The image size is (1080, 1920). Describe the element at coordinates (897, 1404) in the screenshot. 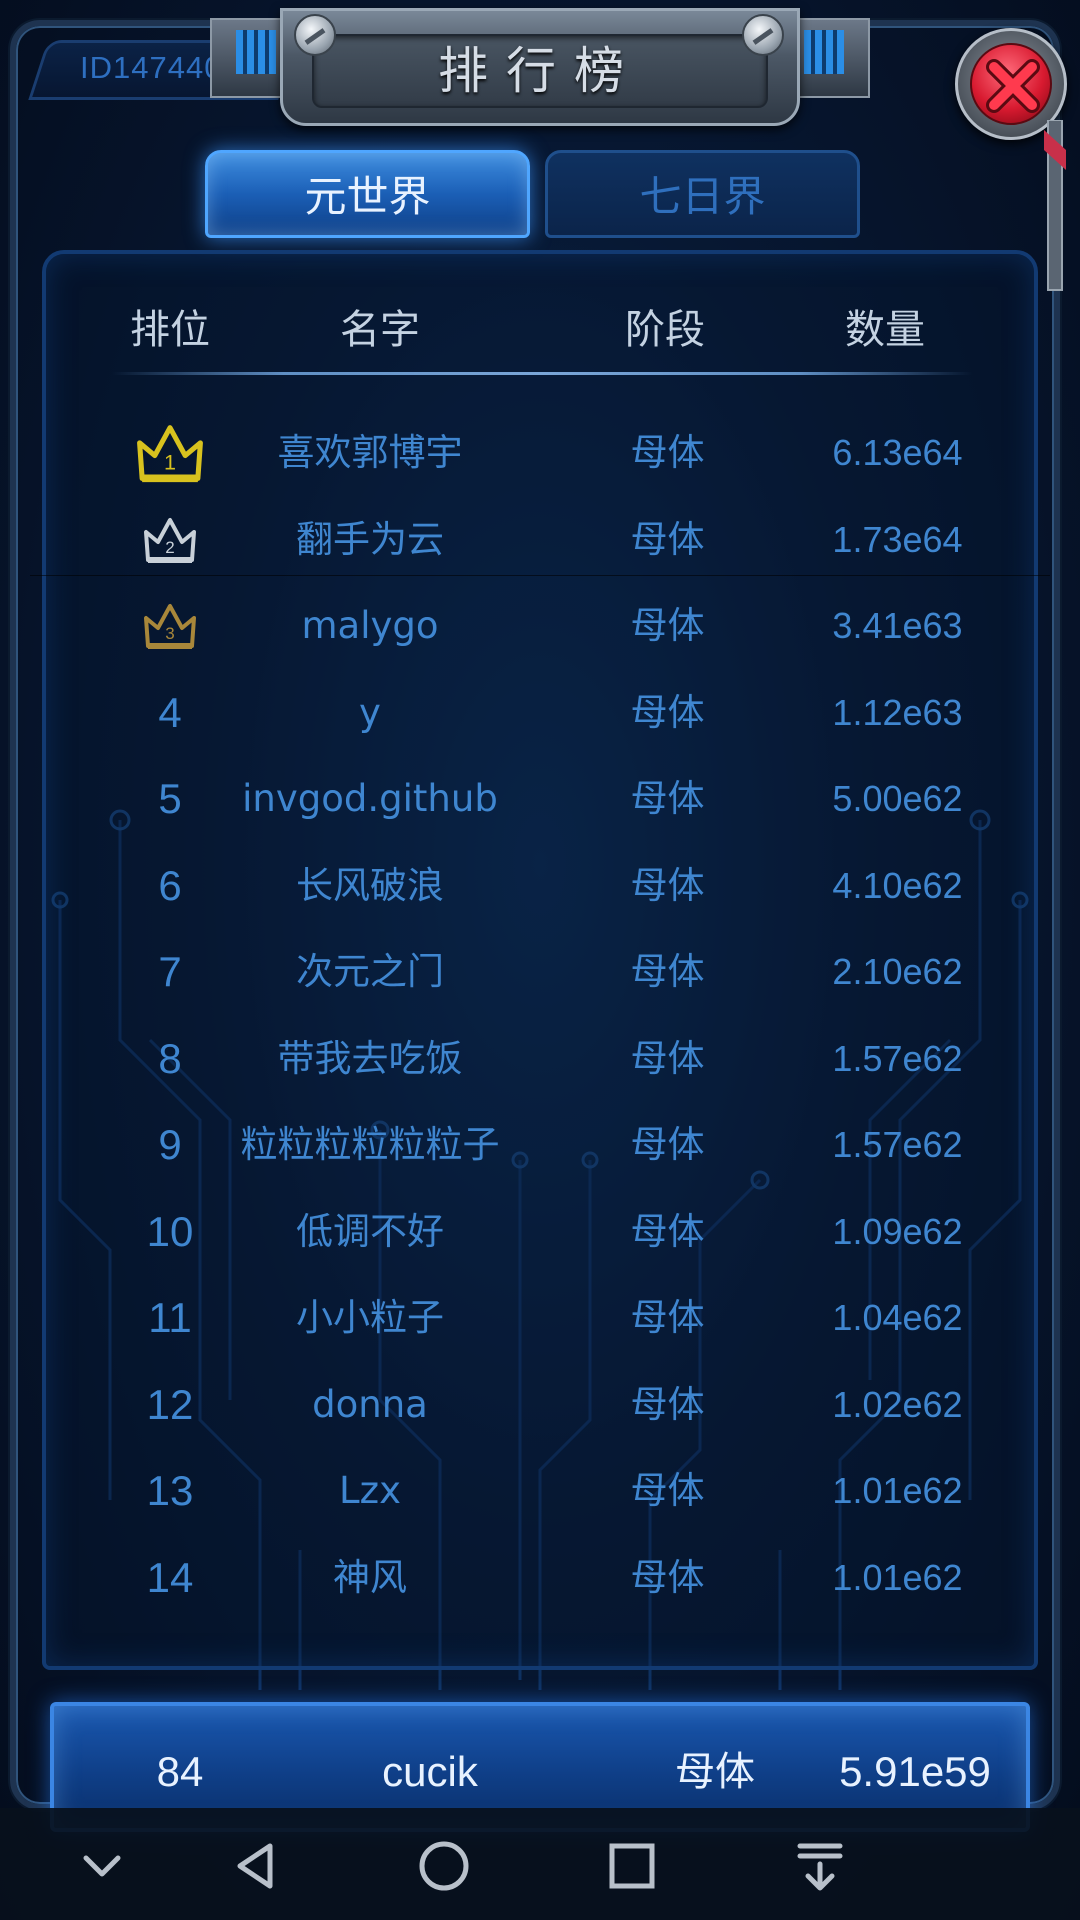

I see `player-count: 1.02e62` at that location.